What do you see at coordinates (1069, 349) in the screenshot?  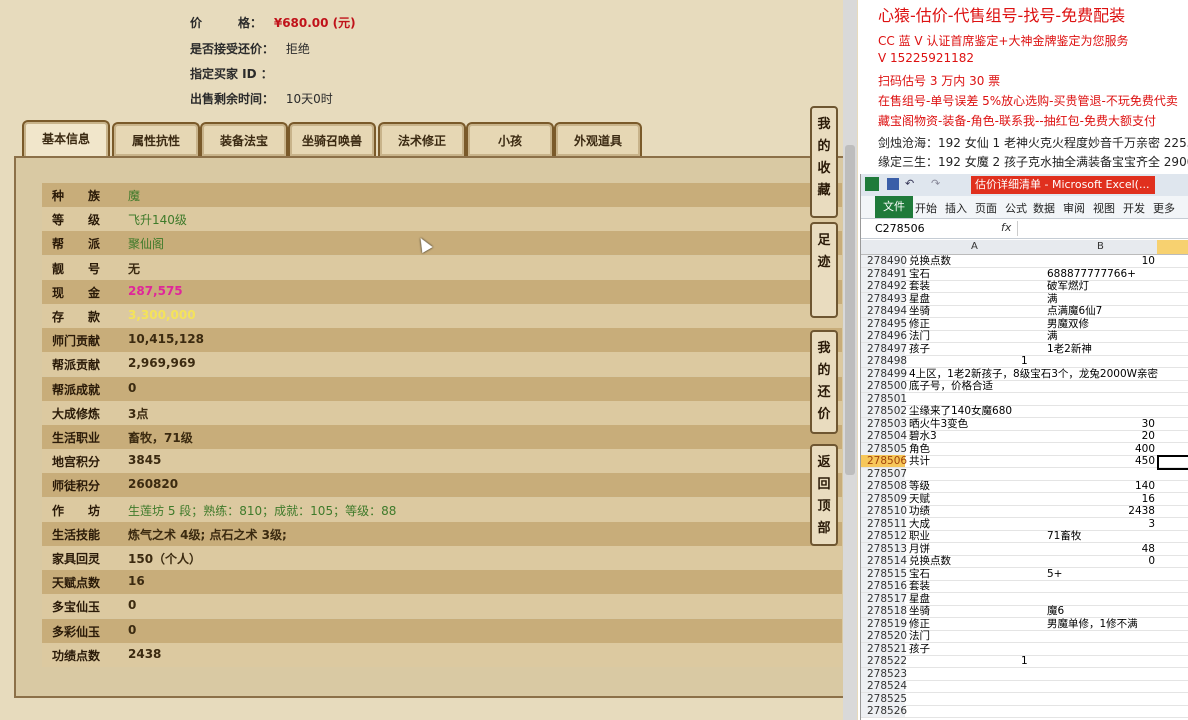 I see `cell-b: 1老2新神` at bounding box center [1069, 349].